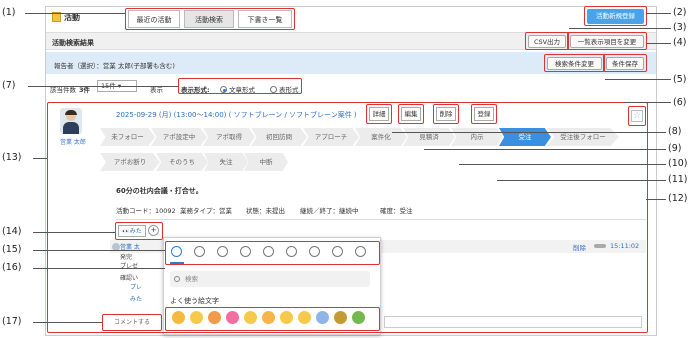  I want to click on callout-5: (5), so click(680, 79).